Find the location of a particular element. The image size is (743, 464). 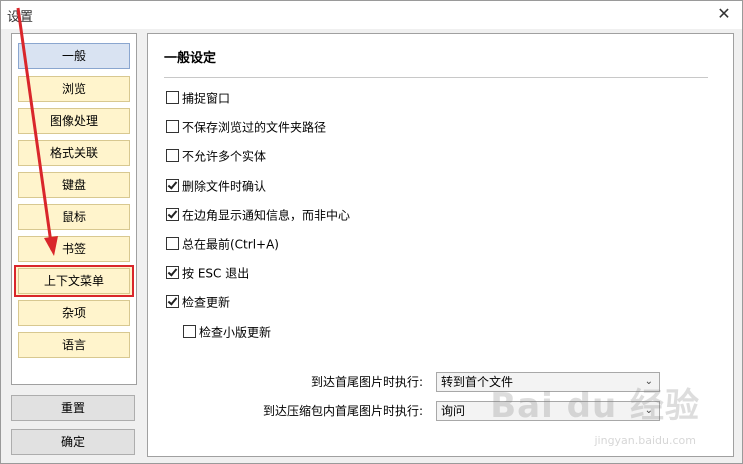

option-single-instance: 不允许多个实体 is located at coordinates (216, 156).